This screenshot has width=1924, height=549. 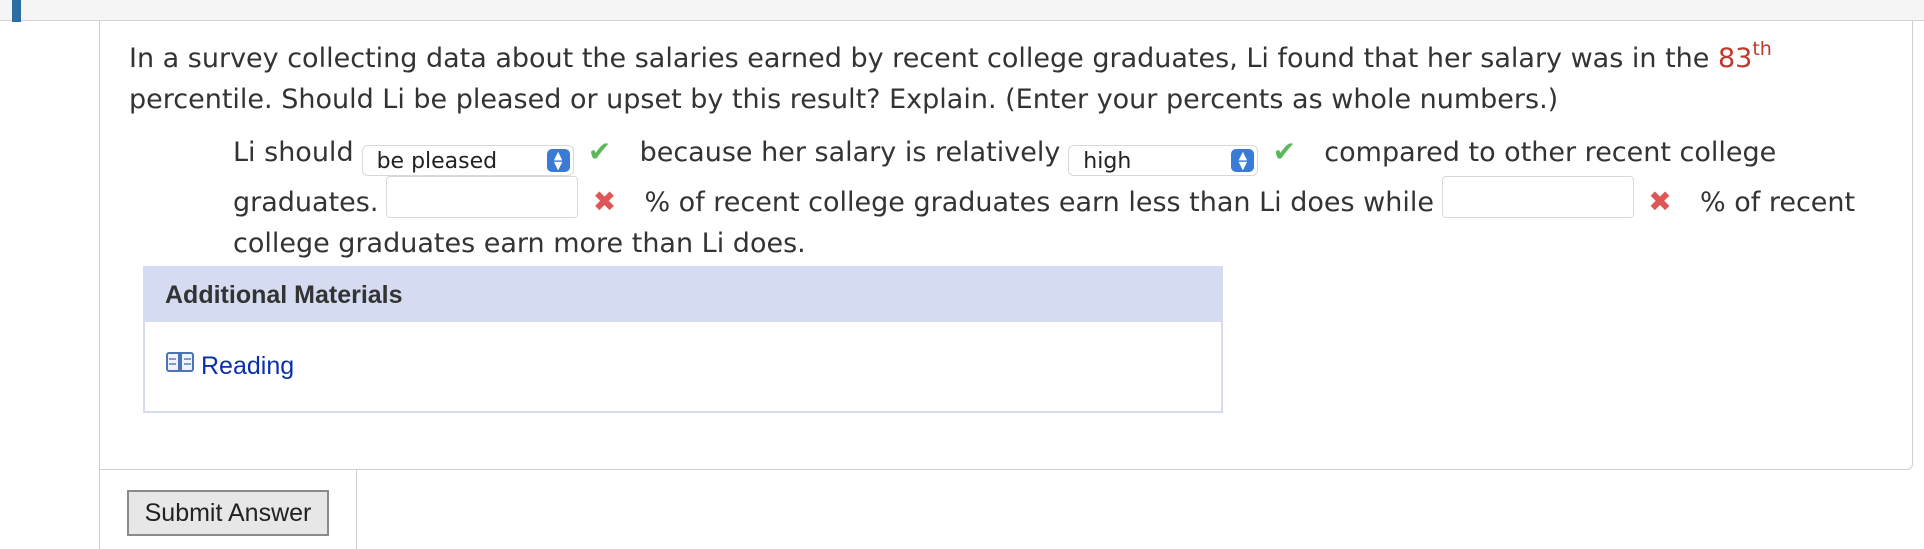 I want to click on percent-more-input, so click(x=1537, y=197).